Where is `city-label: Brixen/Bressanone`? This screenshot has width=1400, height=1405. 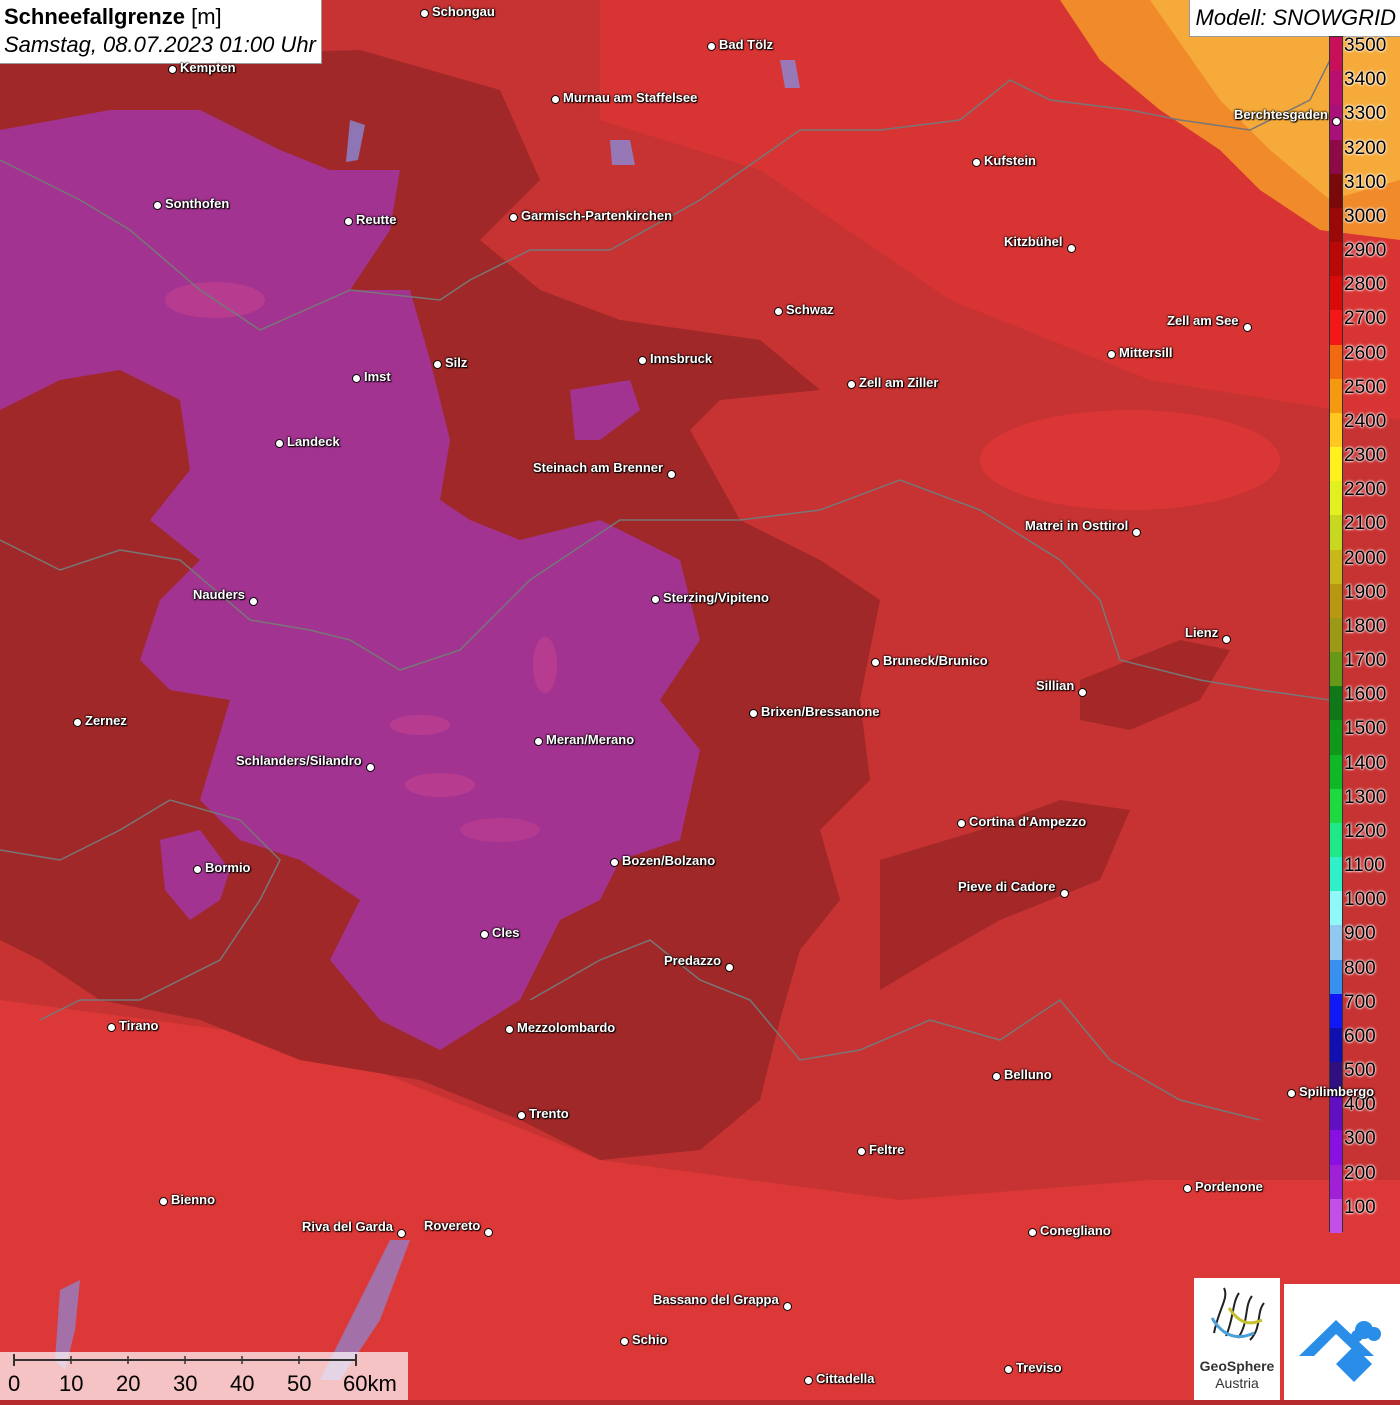
city-label: Brixen/Bressanone is located at coordinates (820, 712).